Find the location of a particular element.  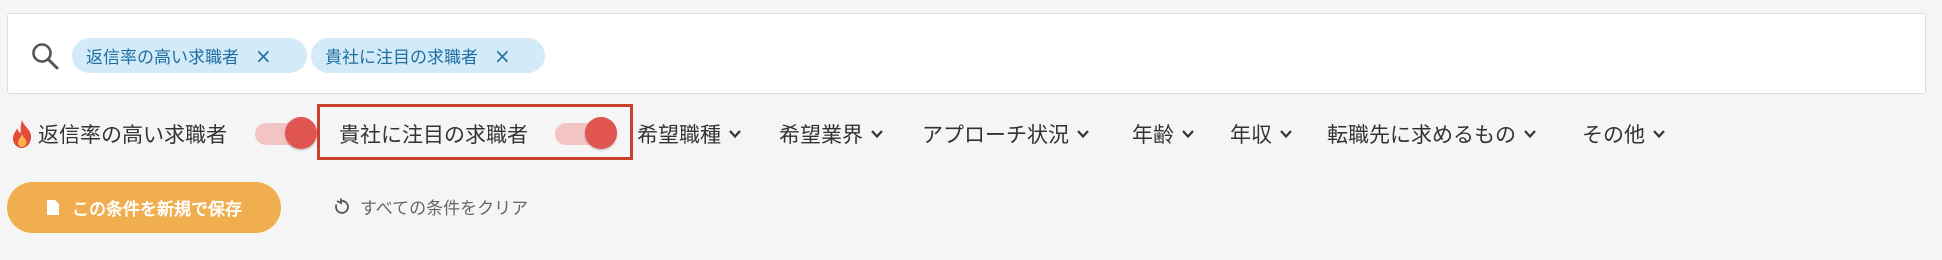

document-icon is located at coordinates (53, 207).